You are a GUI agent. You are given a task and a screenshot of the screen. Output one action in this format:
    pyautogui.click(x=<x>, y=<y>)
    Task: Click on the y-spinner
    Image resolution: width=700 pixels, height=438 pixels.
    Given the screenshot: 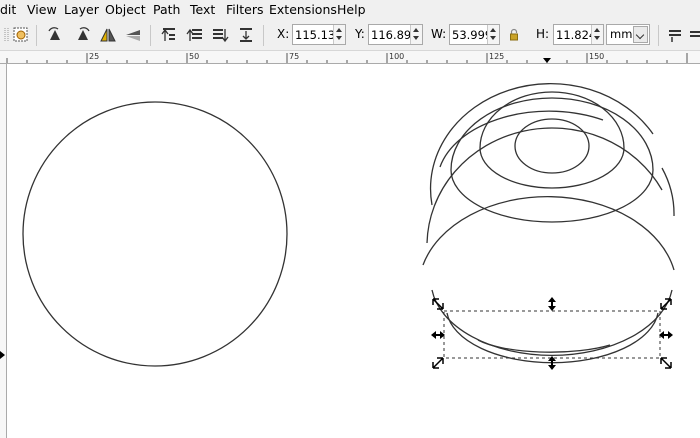 What is the action you would take?
    pyautogui.click(x=416, y=34)
    